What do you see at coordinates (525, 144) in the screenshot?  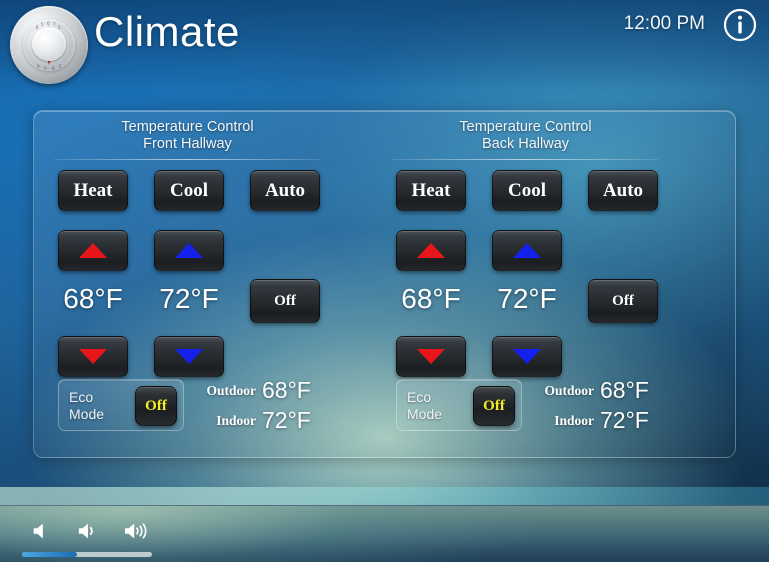 I see `zone-title-line2: Back Hallway` at bounding box center [525, 144].